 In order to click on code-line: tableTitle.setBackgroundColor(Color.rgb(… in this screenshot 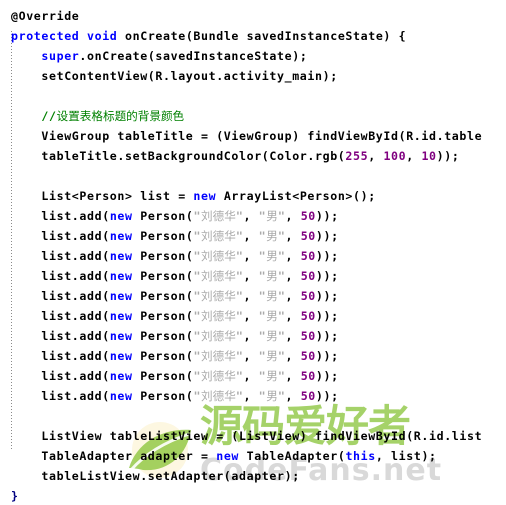, I will do `click(253, 156)`.